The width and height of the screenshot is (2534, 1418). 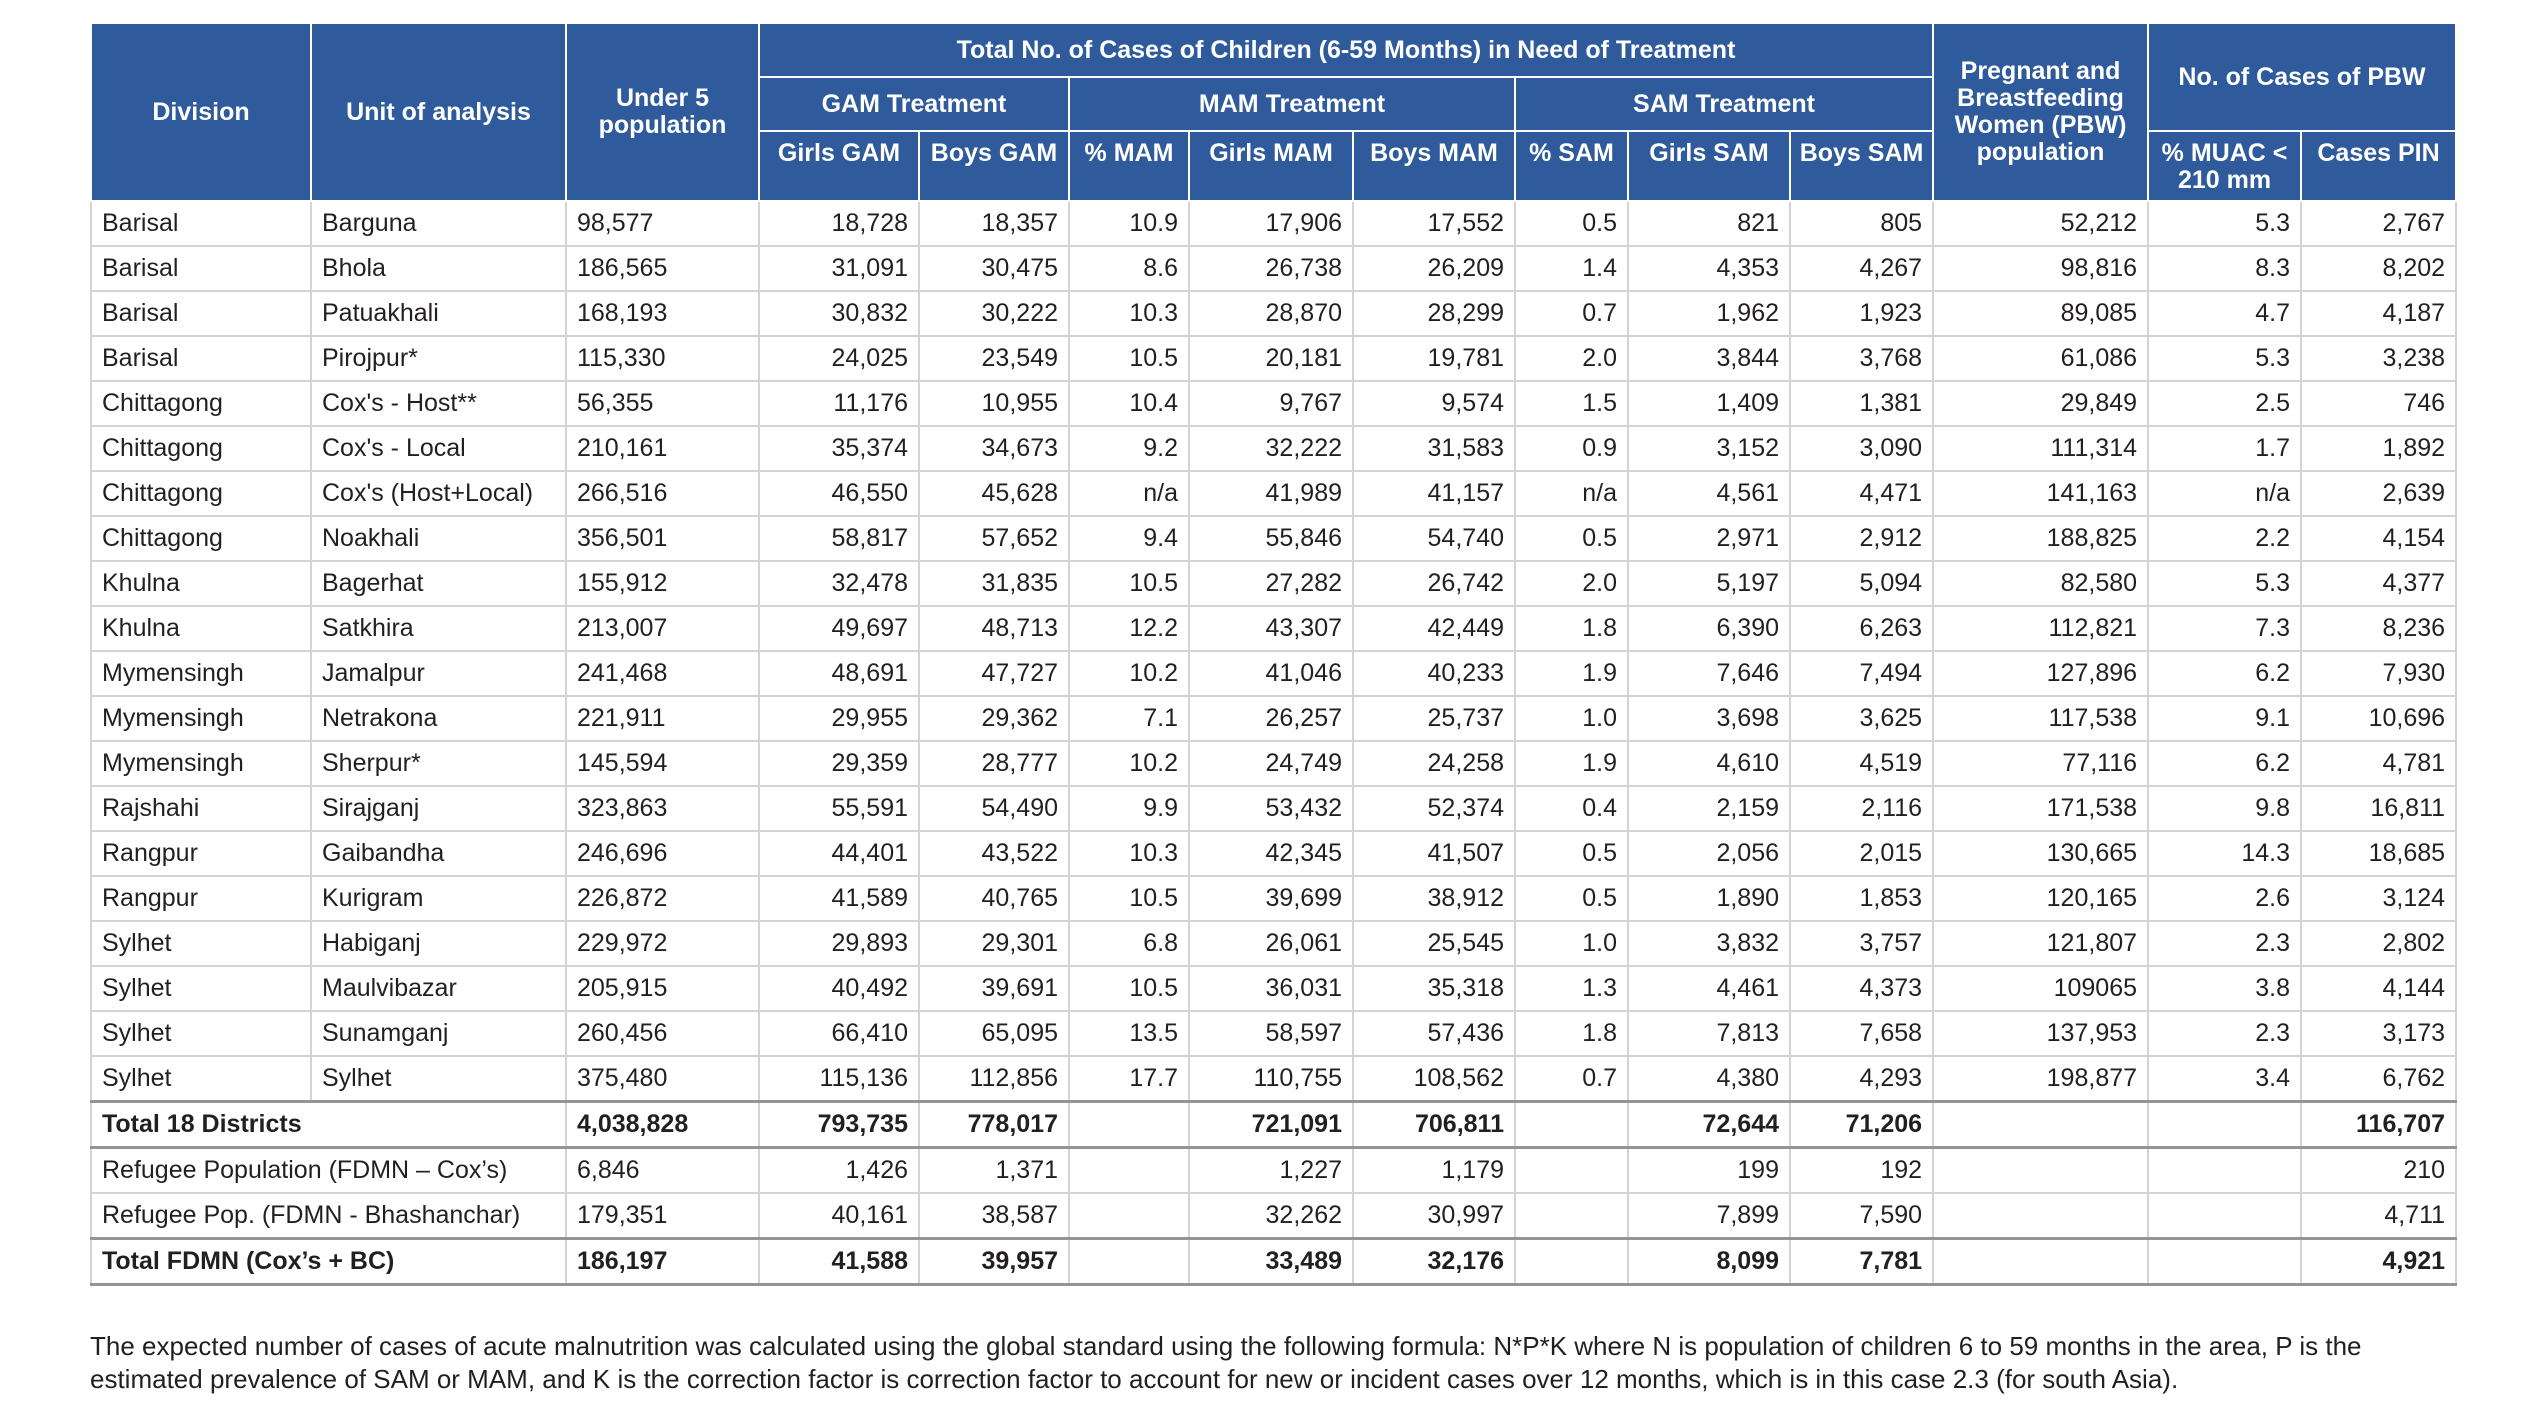 What do you see at coordinates (438, 944) in the screenshot?
I see `table-cell: Habiganj` at bounding box center [438, 944].